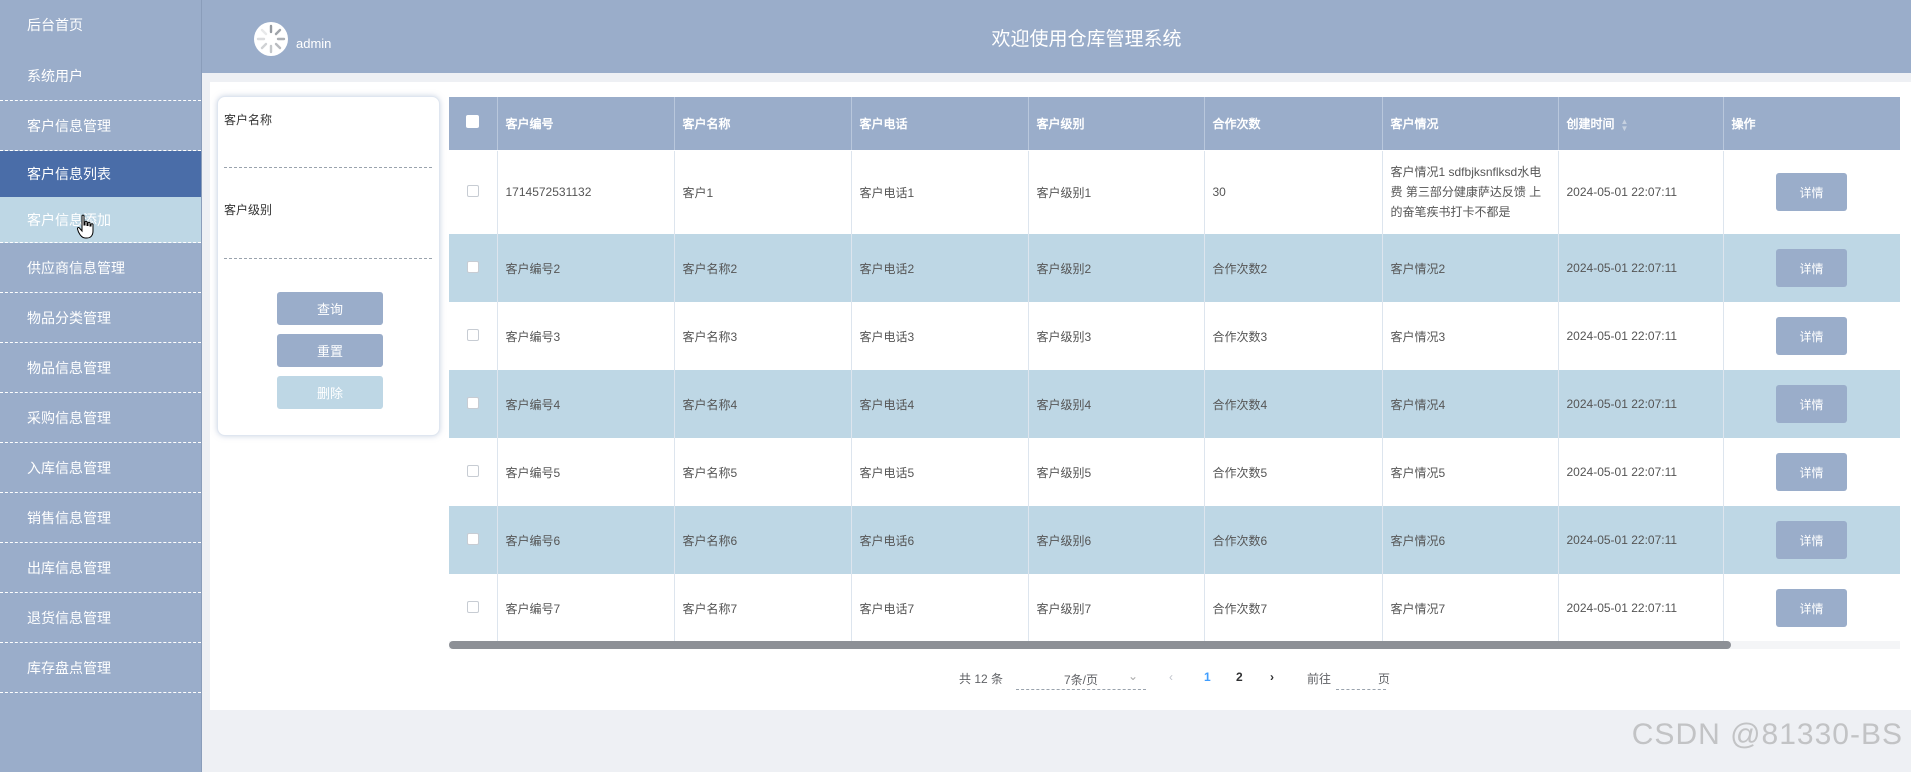  What do you see at coordinates (1239, 677) in the screenshot?
I see `page-2-button: 2` at bounding box center [1239, 677].